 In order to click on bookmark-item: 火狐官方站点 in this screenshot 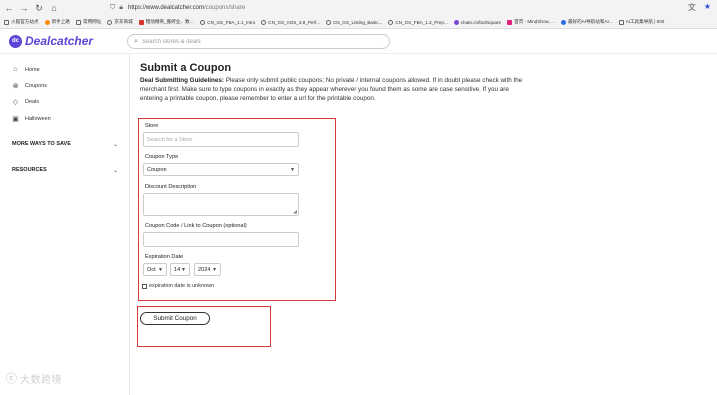, I will do `click(21, 22)`.